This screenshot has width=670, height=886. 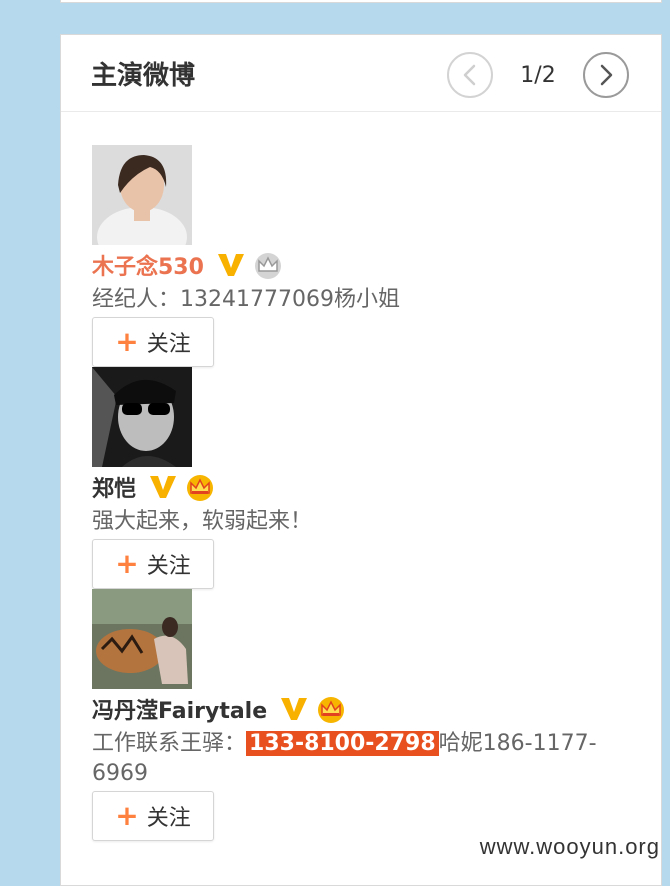 What do you see at coordinates (143, 76) in the screenshot?
I see `panel-title: 主演微博` at bounding box center [143, 76].